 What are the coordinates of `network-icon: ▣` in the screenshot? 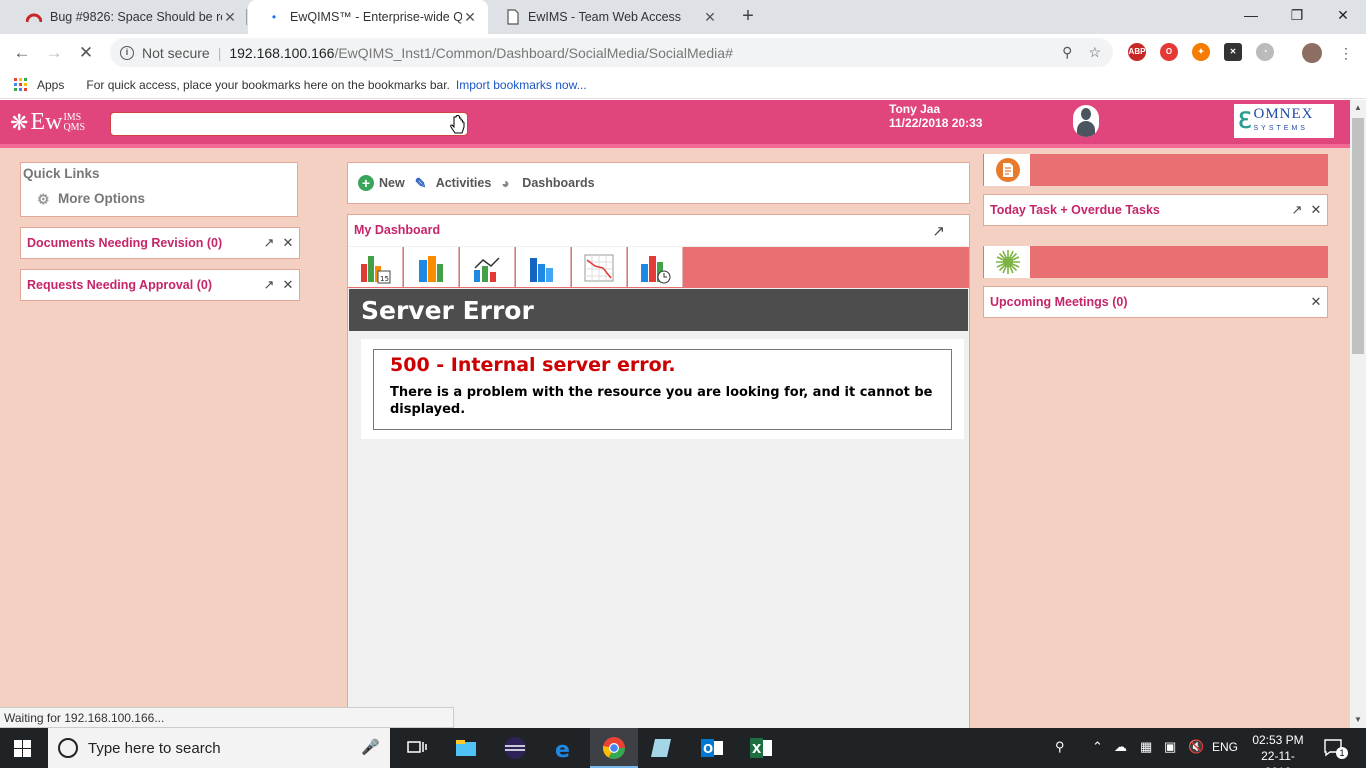 It's located at (1170, 747).